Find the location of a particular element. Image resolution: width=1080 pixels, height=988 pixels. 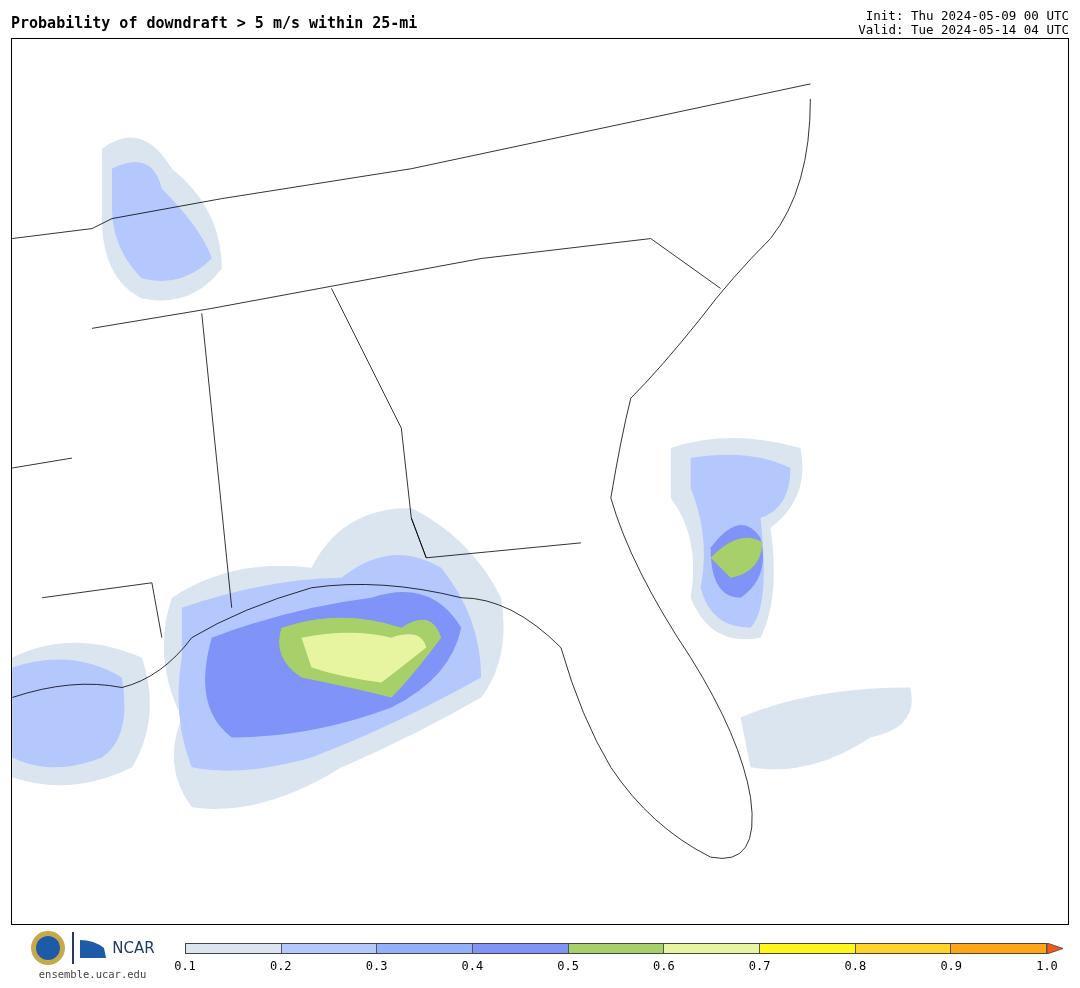

tick-label: 0.1 is located at coordinates (185, 966).